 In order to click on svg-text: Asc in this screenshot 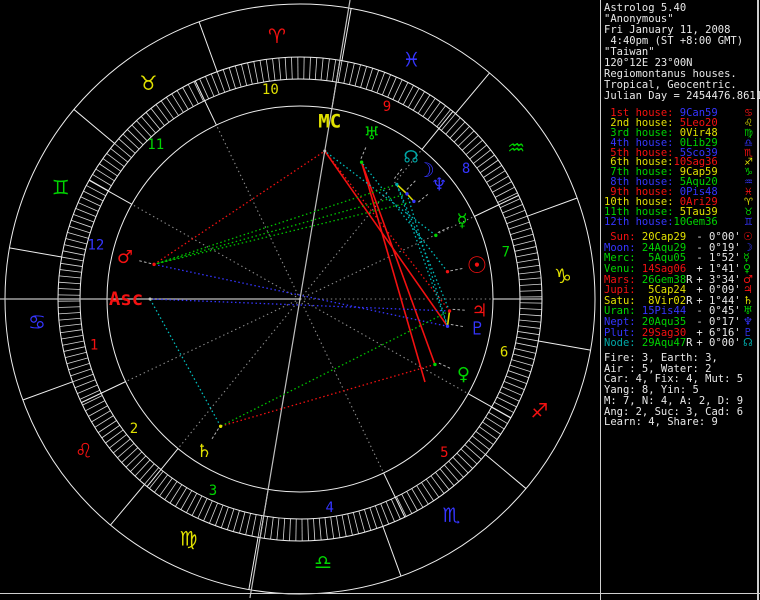, I will do `click(126, 299)`.